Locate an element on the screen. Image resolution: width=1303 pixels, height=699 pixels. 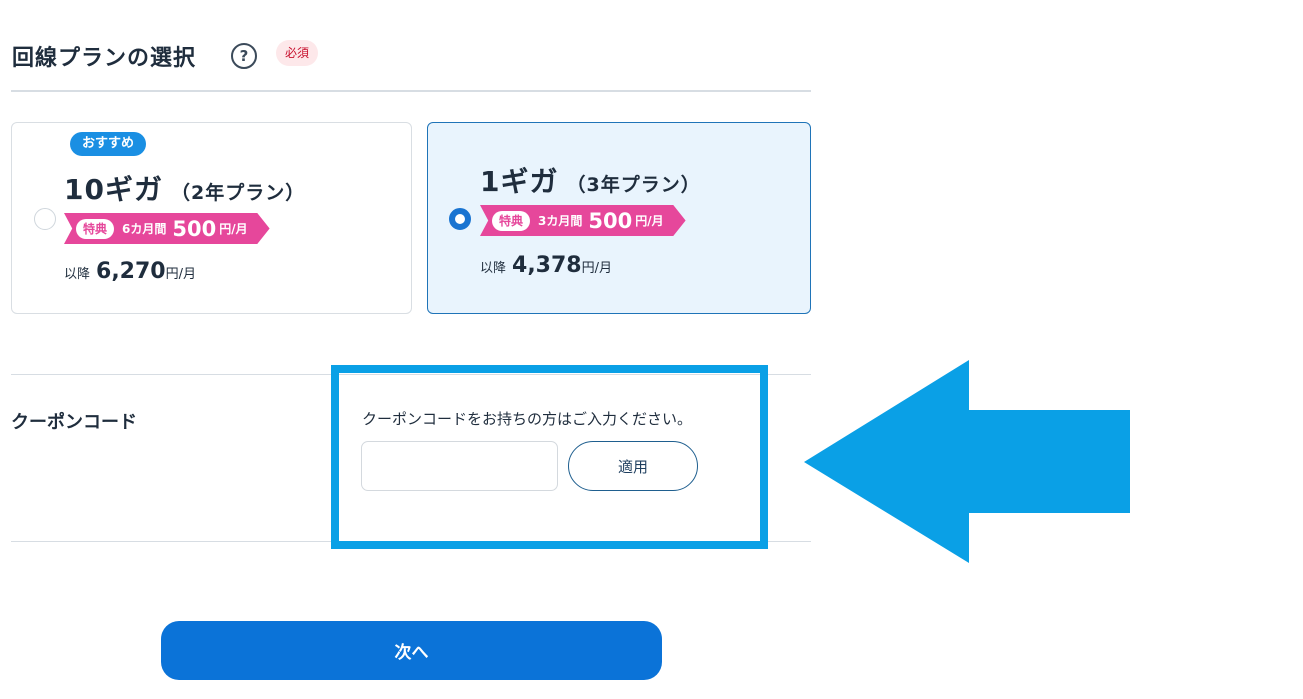
after-price: 以降 6,270円/月 is located at coordinates (130, 271).